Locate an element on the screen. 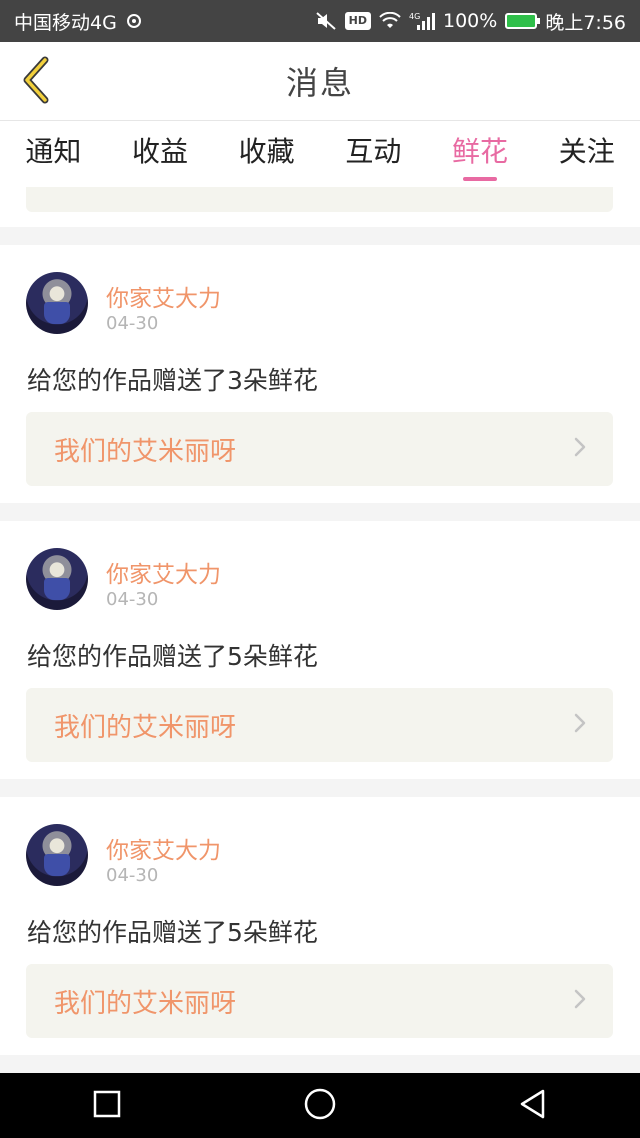  system-back-button is located at coordinates (533, 1106).